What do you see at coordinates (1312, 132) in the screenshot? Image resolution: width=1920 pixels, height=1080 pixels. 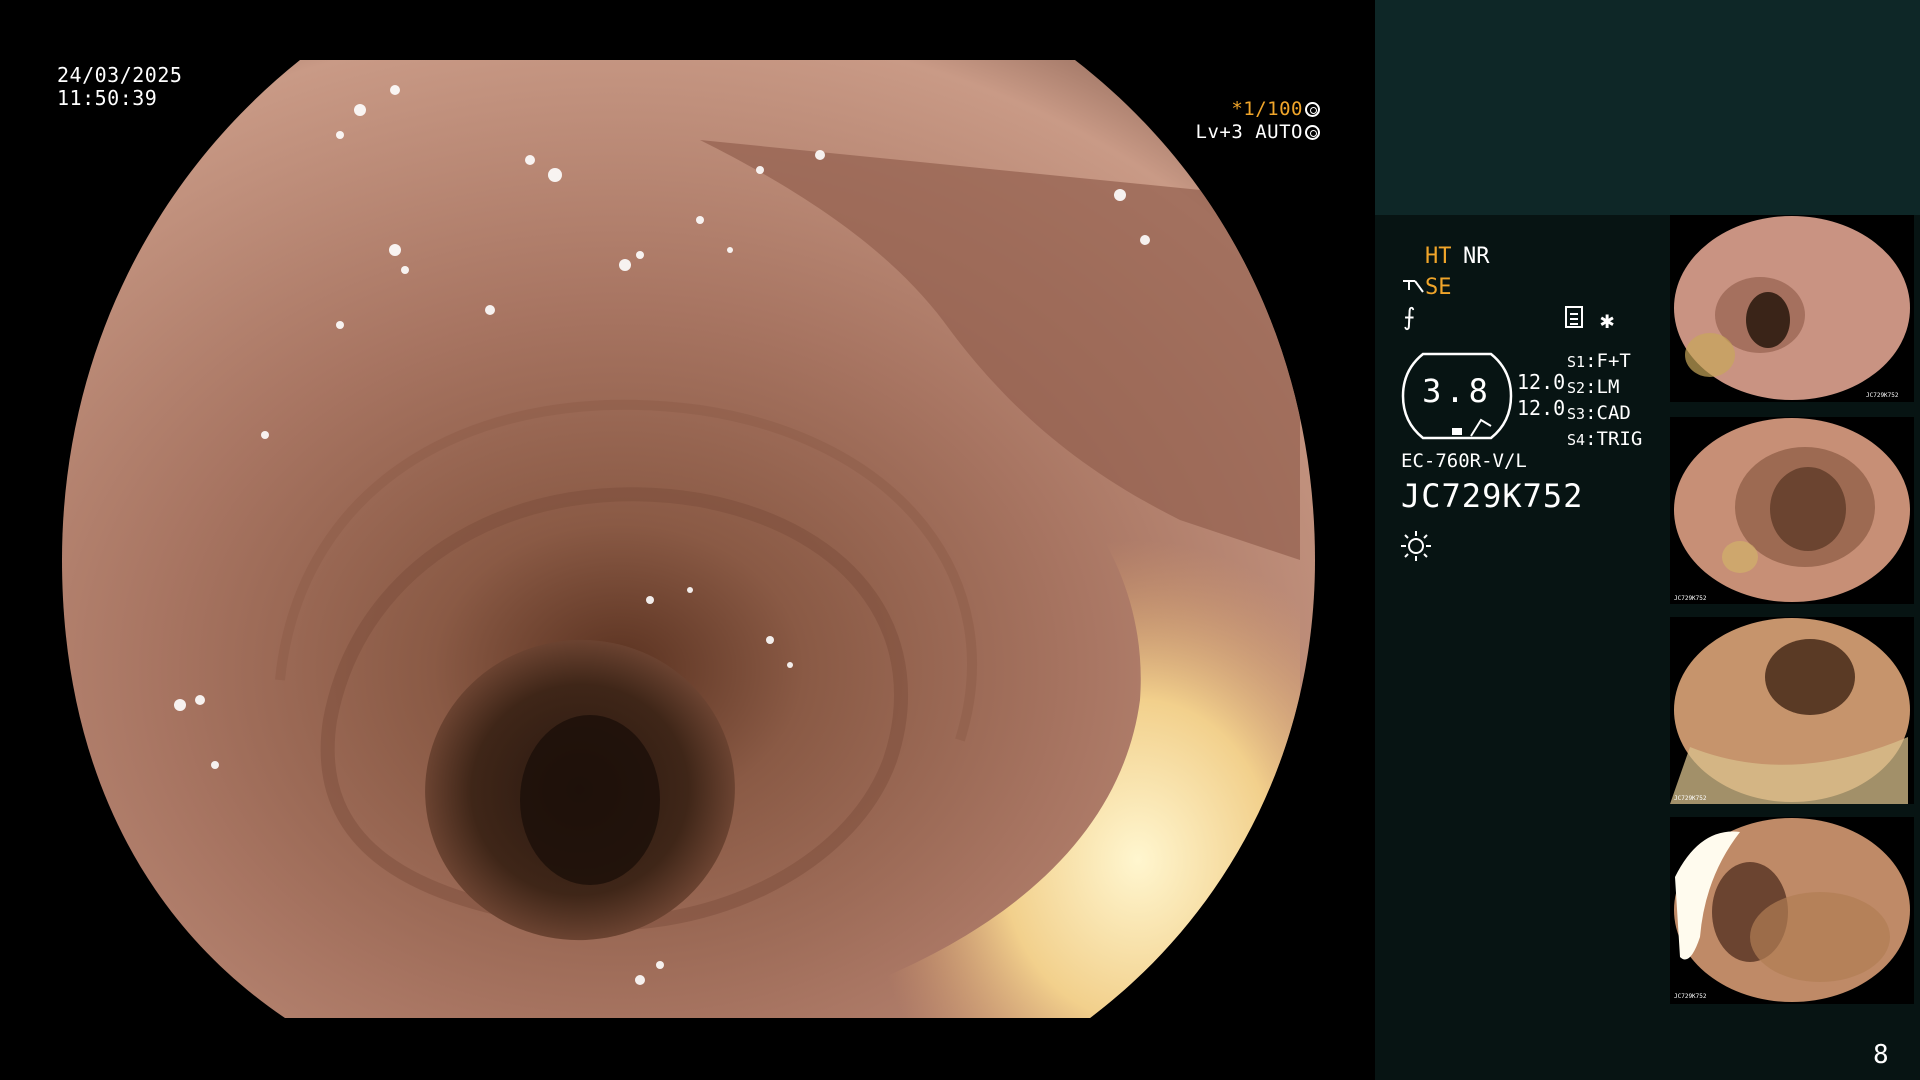 I see `iris-mode-icon` at bounding box center [1312, 132].